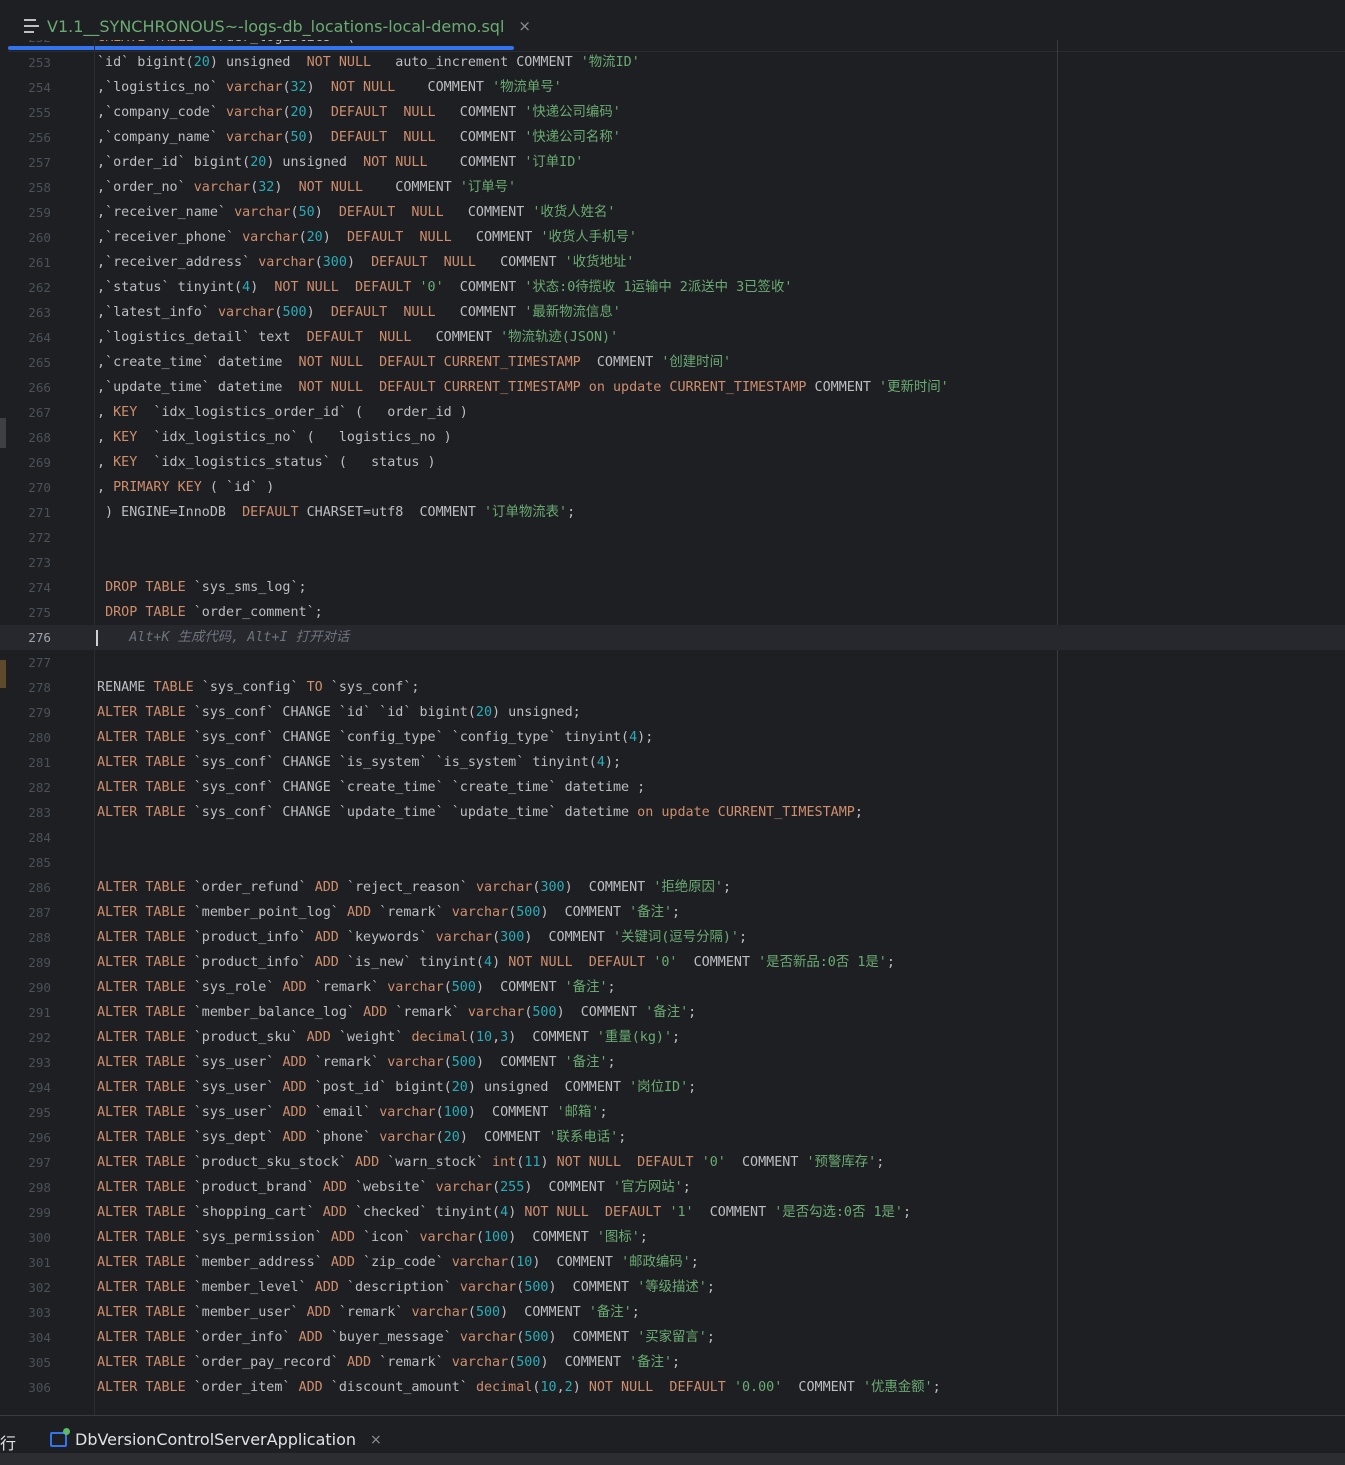 The height and width of the screenshot is (1465, 1345). Describe the element at coordinates (371, 687) in the screenshot. I see `code-token: `sys_conf`;` at that location.